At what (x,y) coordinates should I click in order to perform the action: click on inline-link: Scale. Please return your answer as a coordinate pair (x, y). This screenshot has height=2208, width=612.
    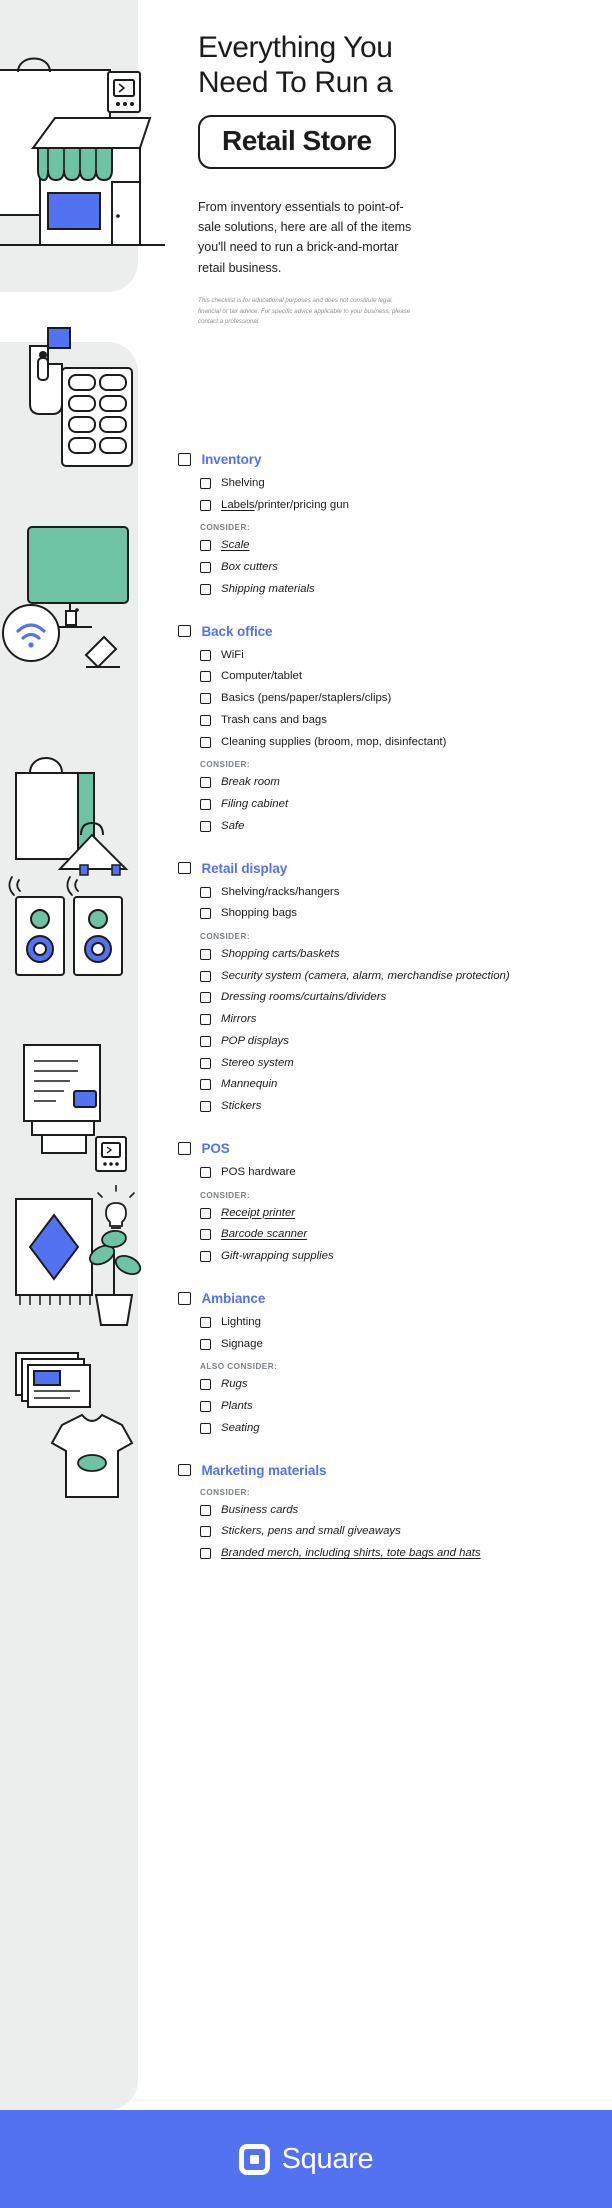
    Looking at the image, I should click on (235, 545).